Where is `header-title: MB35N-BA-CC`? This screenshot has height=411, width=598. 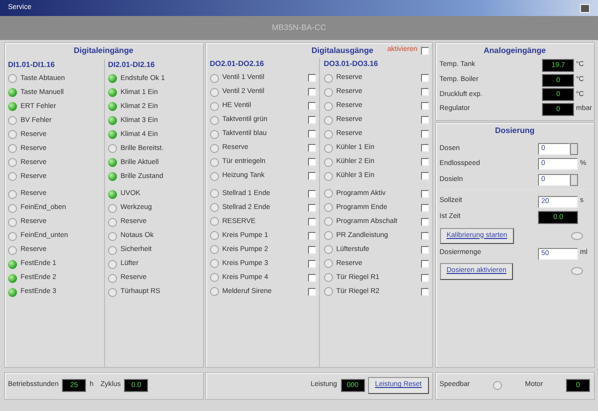
header-title: MB35N-BA-CC is located at coordinates (299, 28).